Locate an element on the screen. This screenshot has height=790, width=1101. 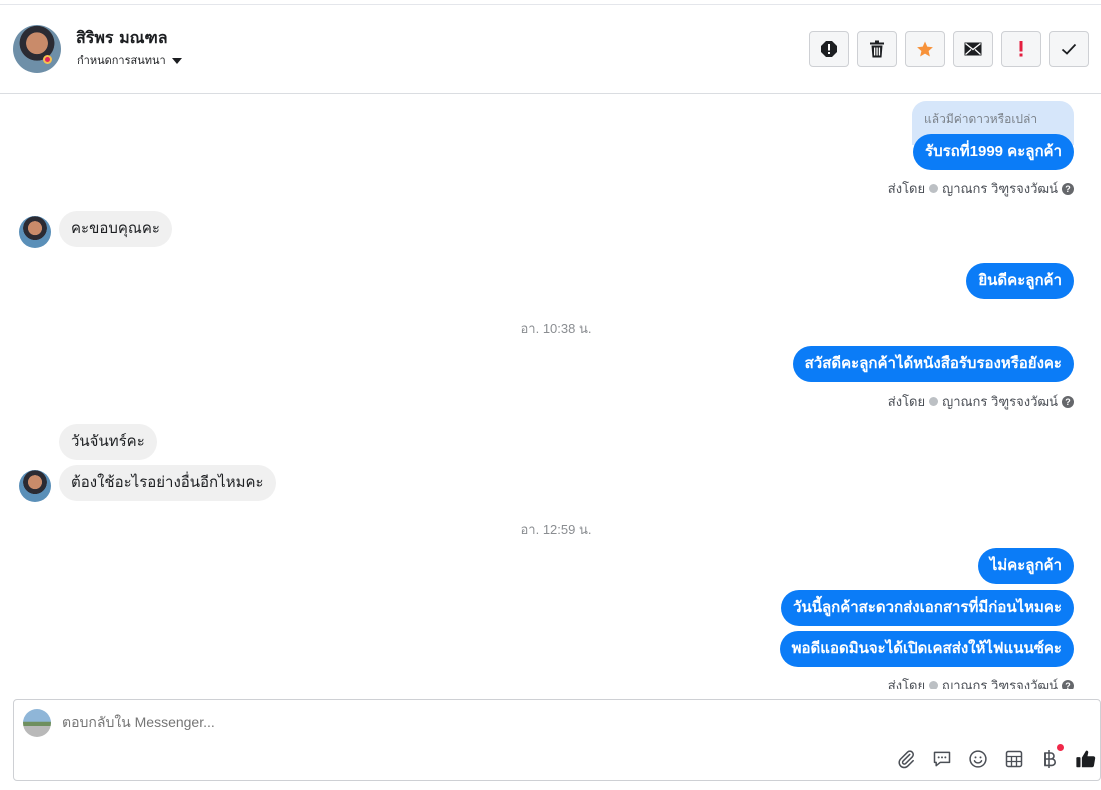
spam-button is located at coordinates (1021, 49).